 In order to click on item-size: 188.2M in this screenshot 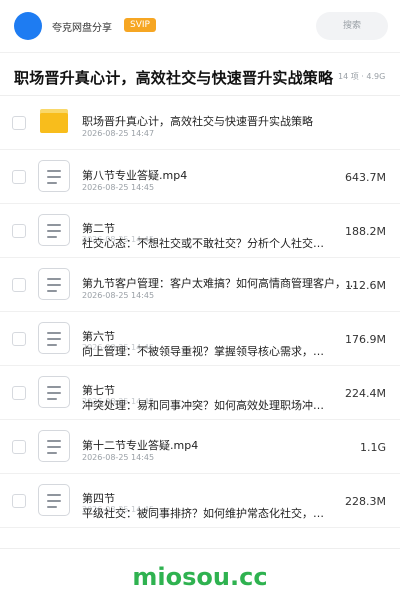, I will do `click(365, 231)`.